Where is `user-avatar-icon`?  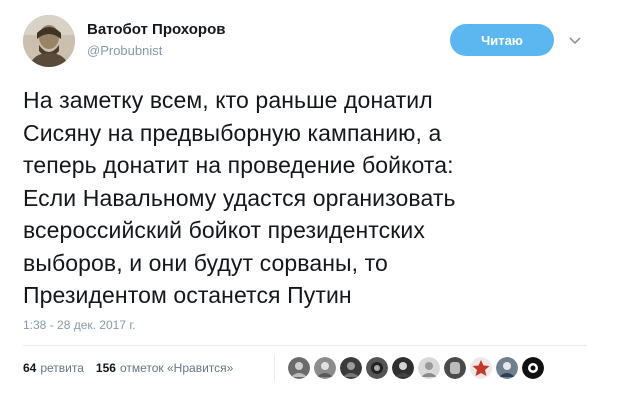 user-avatar-icon is located at coordinates (49, 41).